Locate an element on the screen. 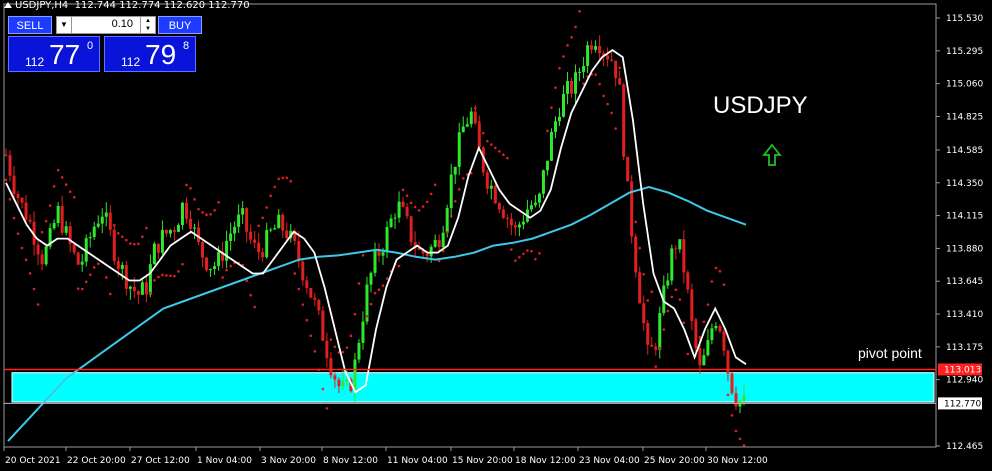 Image resolution: width=992 pixels, height=471 pixels. support-zone is located at coordinates (473, 387).